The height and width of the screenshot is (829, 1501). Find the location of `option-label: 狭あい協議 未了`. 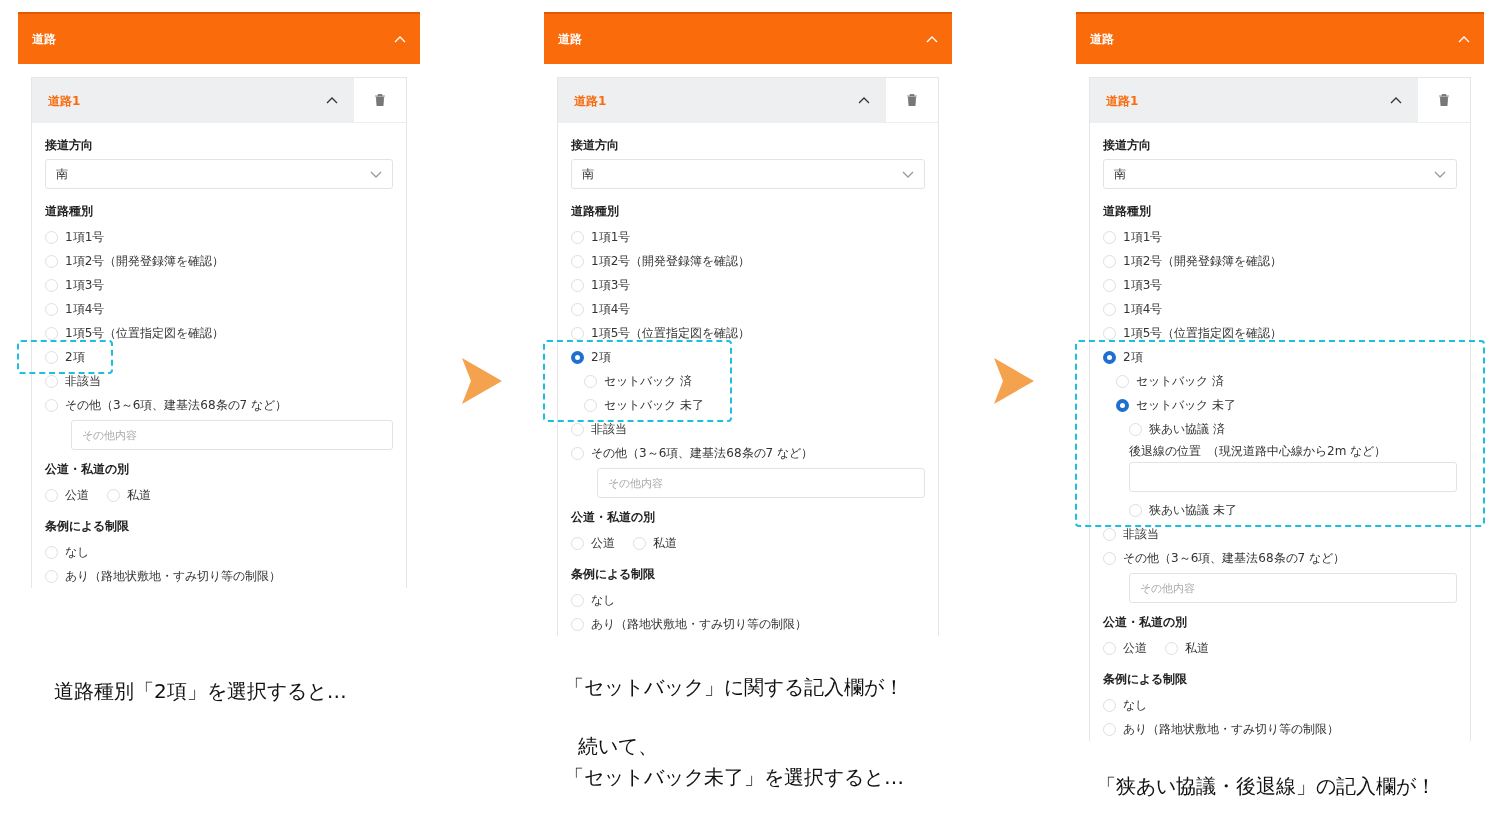

option-label: 狭あい協議 未了 is located at coordinates (1193, 510).